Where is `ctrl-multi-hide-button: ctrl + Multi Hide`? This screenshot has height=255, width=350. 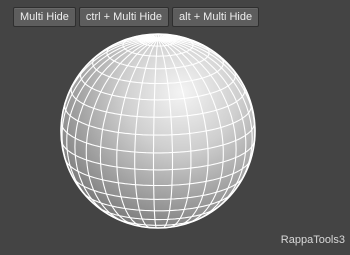
ctrl-multi-hide-button: ctrl + Multi Hide is located at coordinates (124, 17).